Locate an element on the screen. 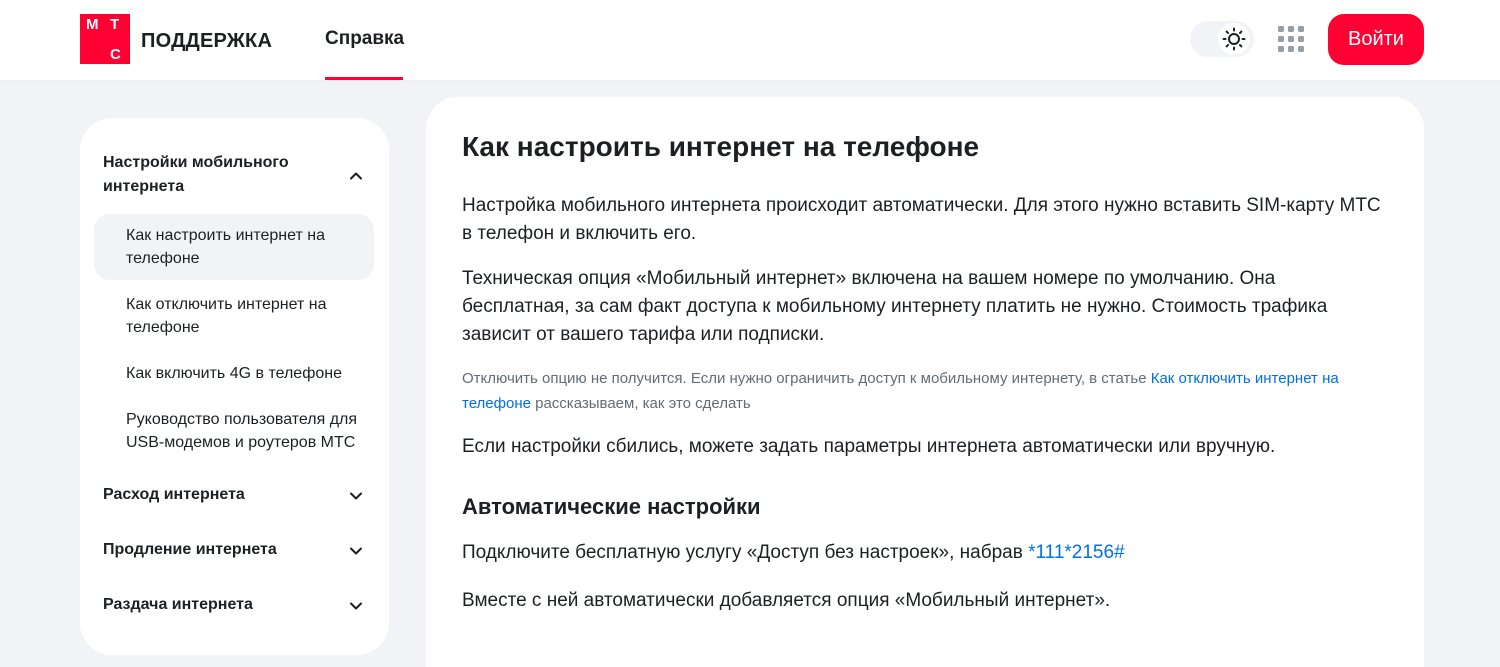 Image resolution: width=1500 pixels, height=667 pixels. chevron-up-icon is located at coordinates (356, 176).